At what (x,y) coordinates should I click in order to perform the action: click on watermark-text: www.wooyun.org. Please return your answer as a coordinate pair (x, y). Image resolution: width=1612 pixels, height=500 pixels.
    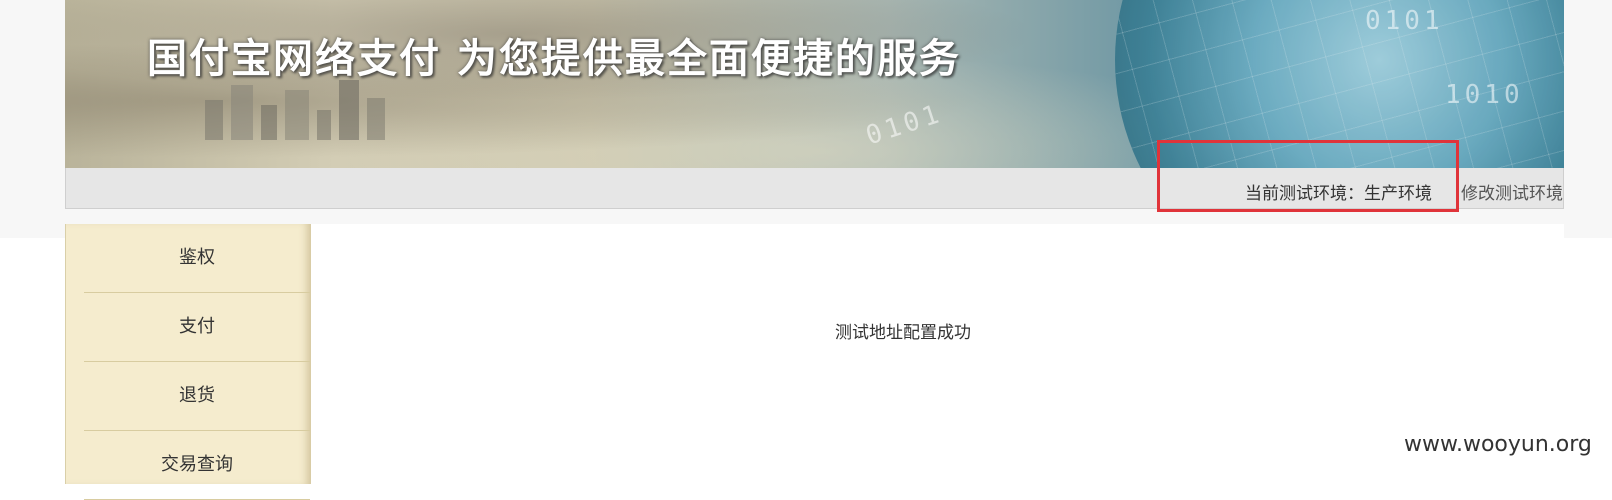
    Looking at the image, I should click on (1498, 444).